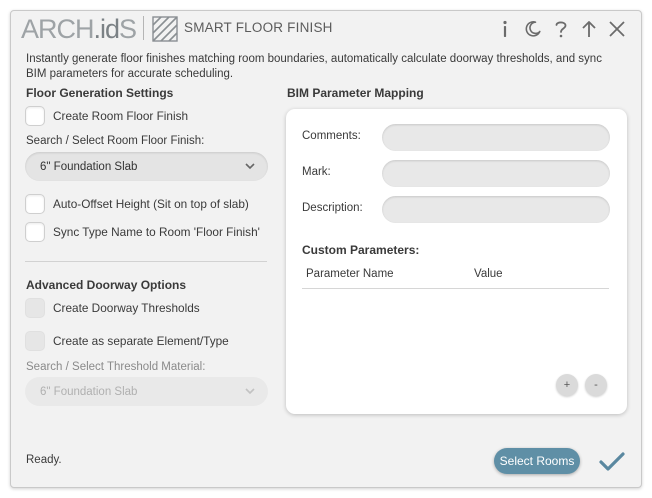 The image size is (652, 498). Describe the element at coordinates (89, 391) in the screenshot. I see `threshold-material-selected-value: 6" Foundation Slab` at that location.